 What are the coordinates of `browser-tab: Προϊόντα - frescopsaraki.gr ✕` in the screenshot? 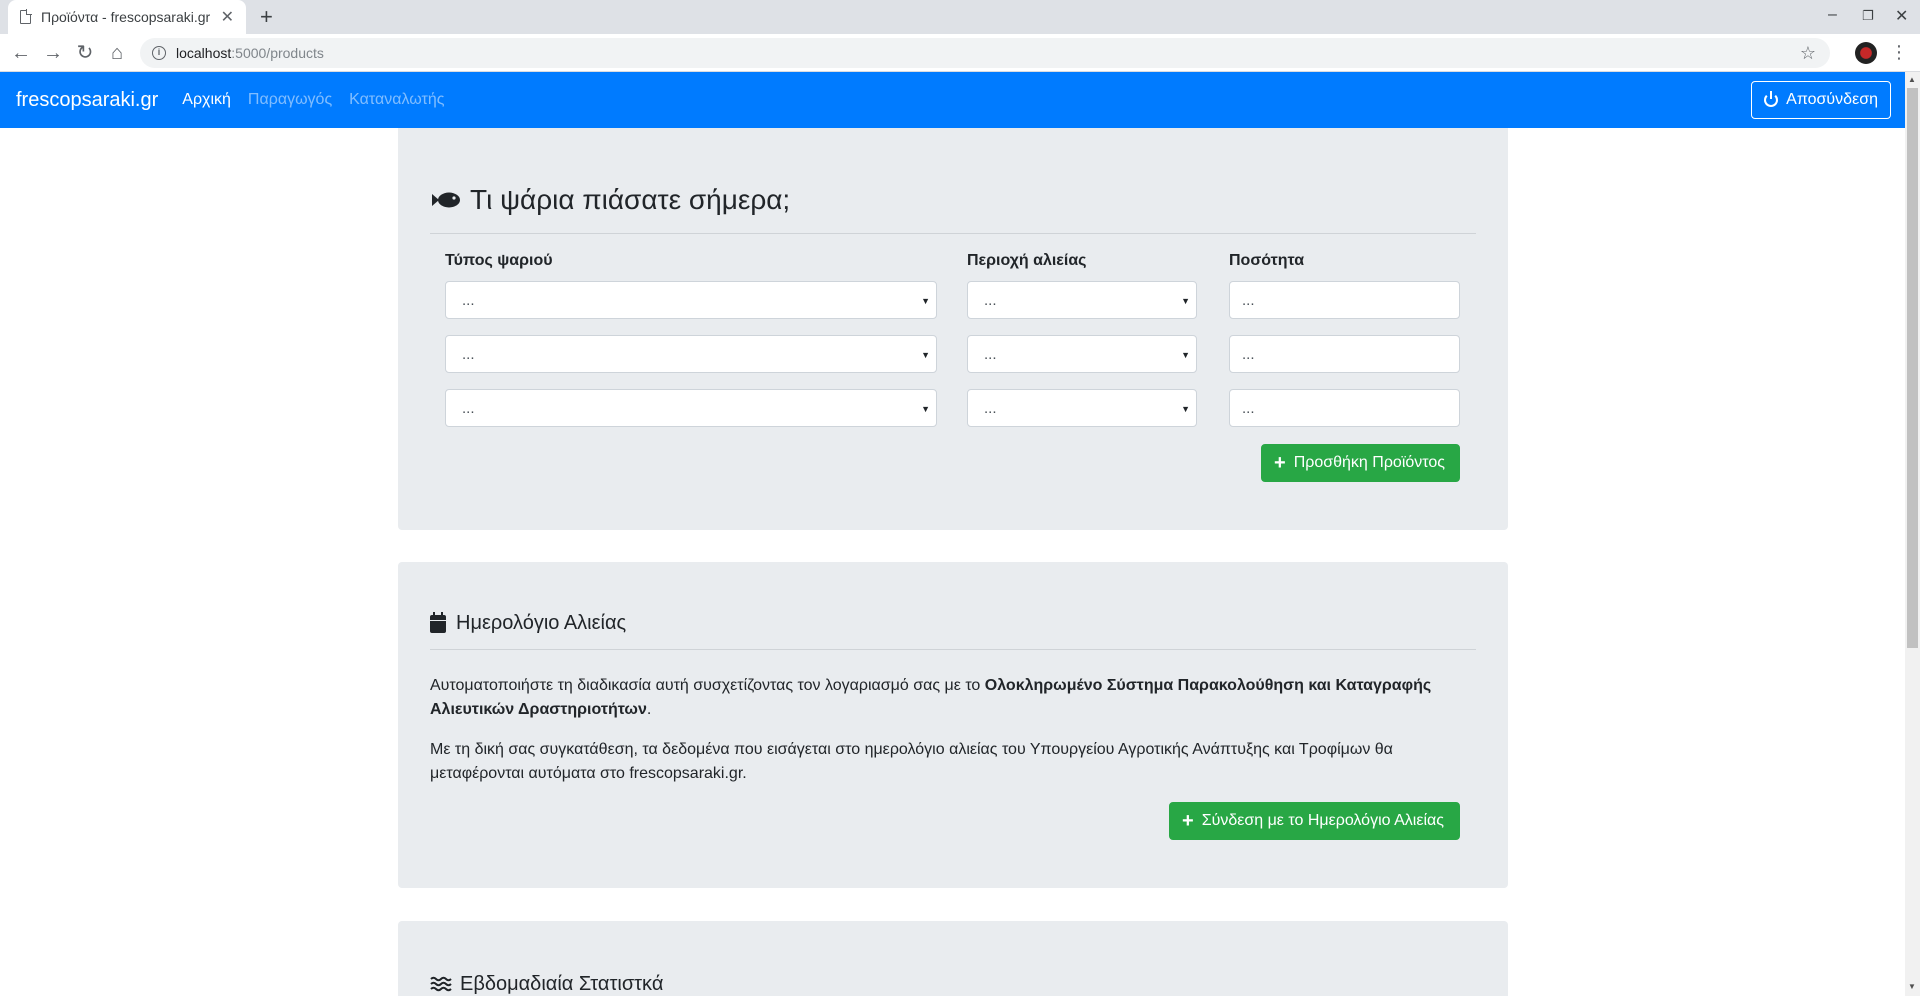 It's located at (127, 17).